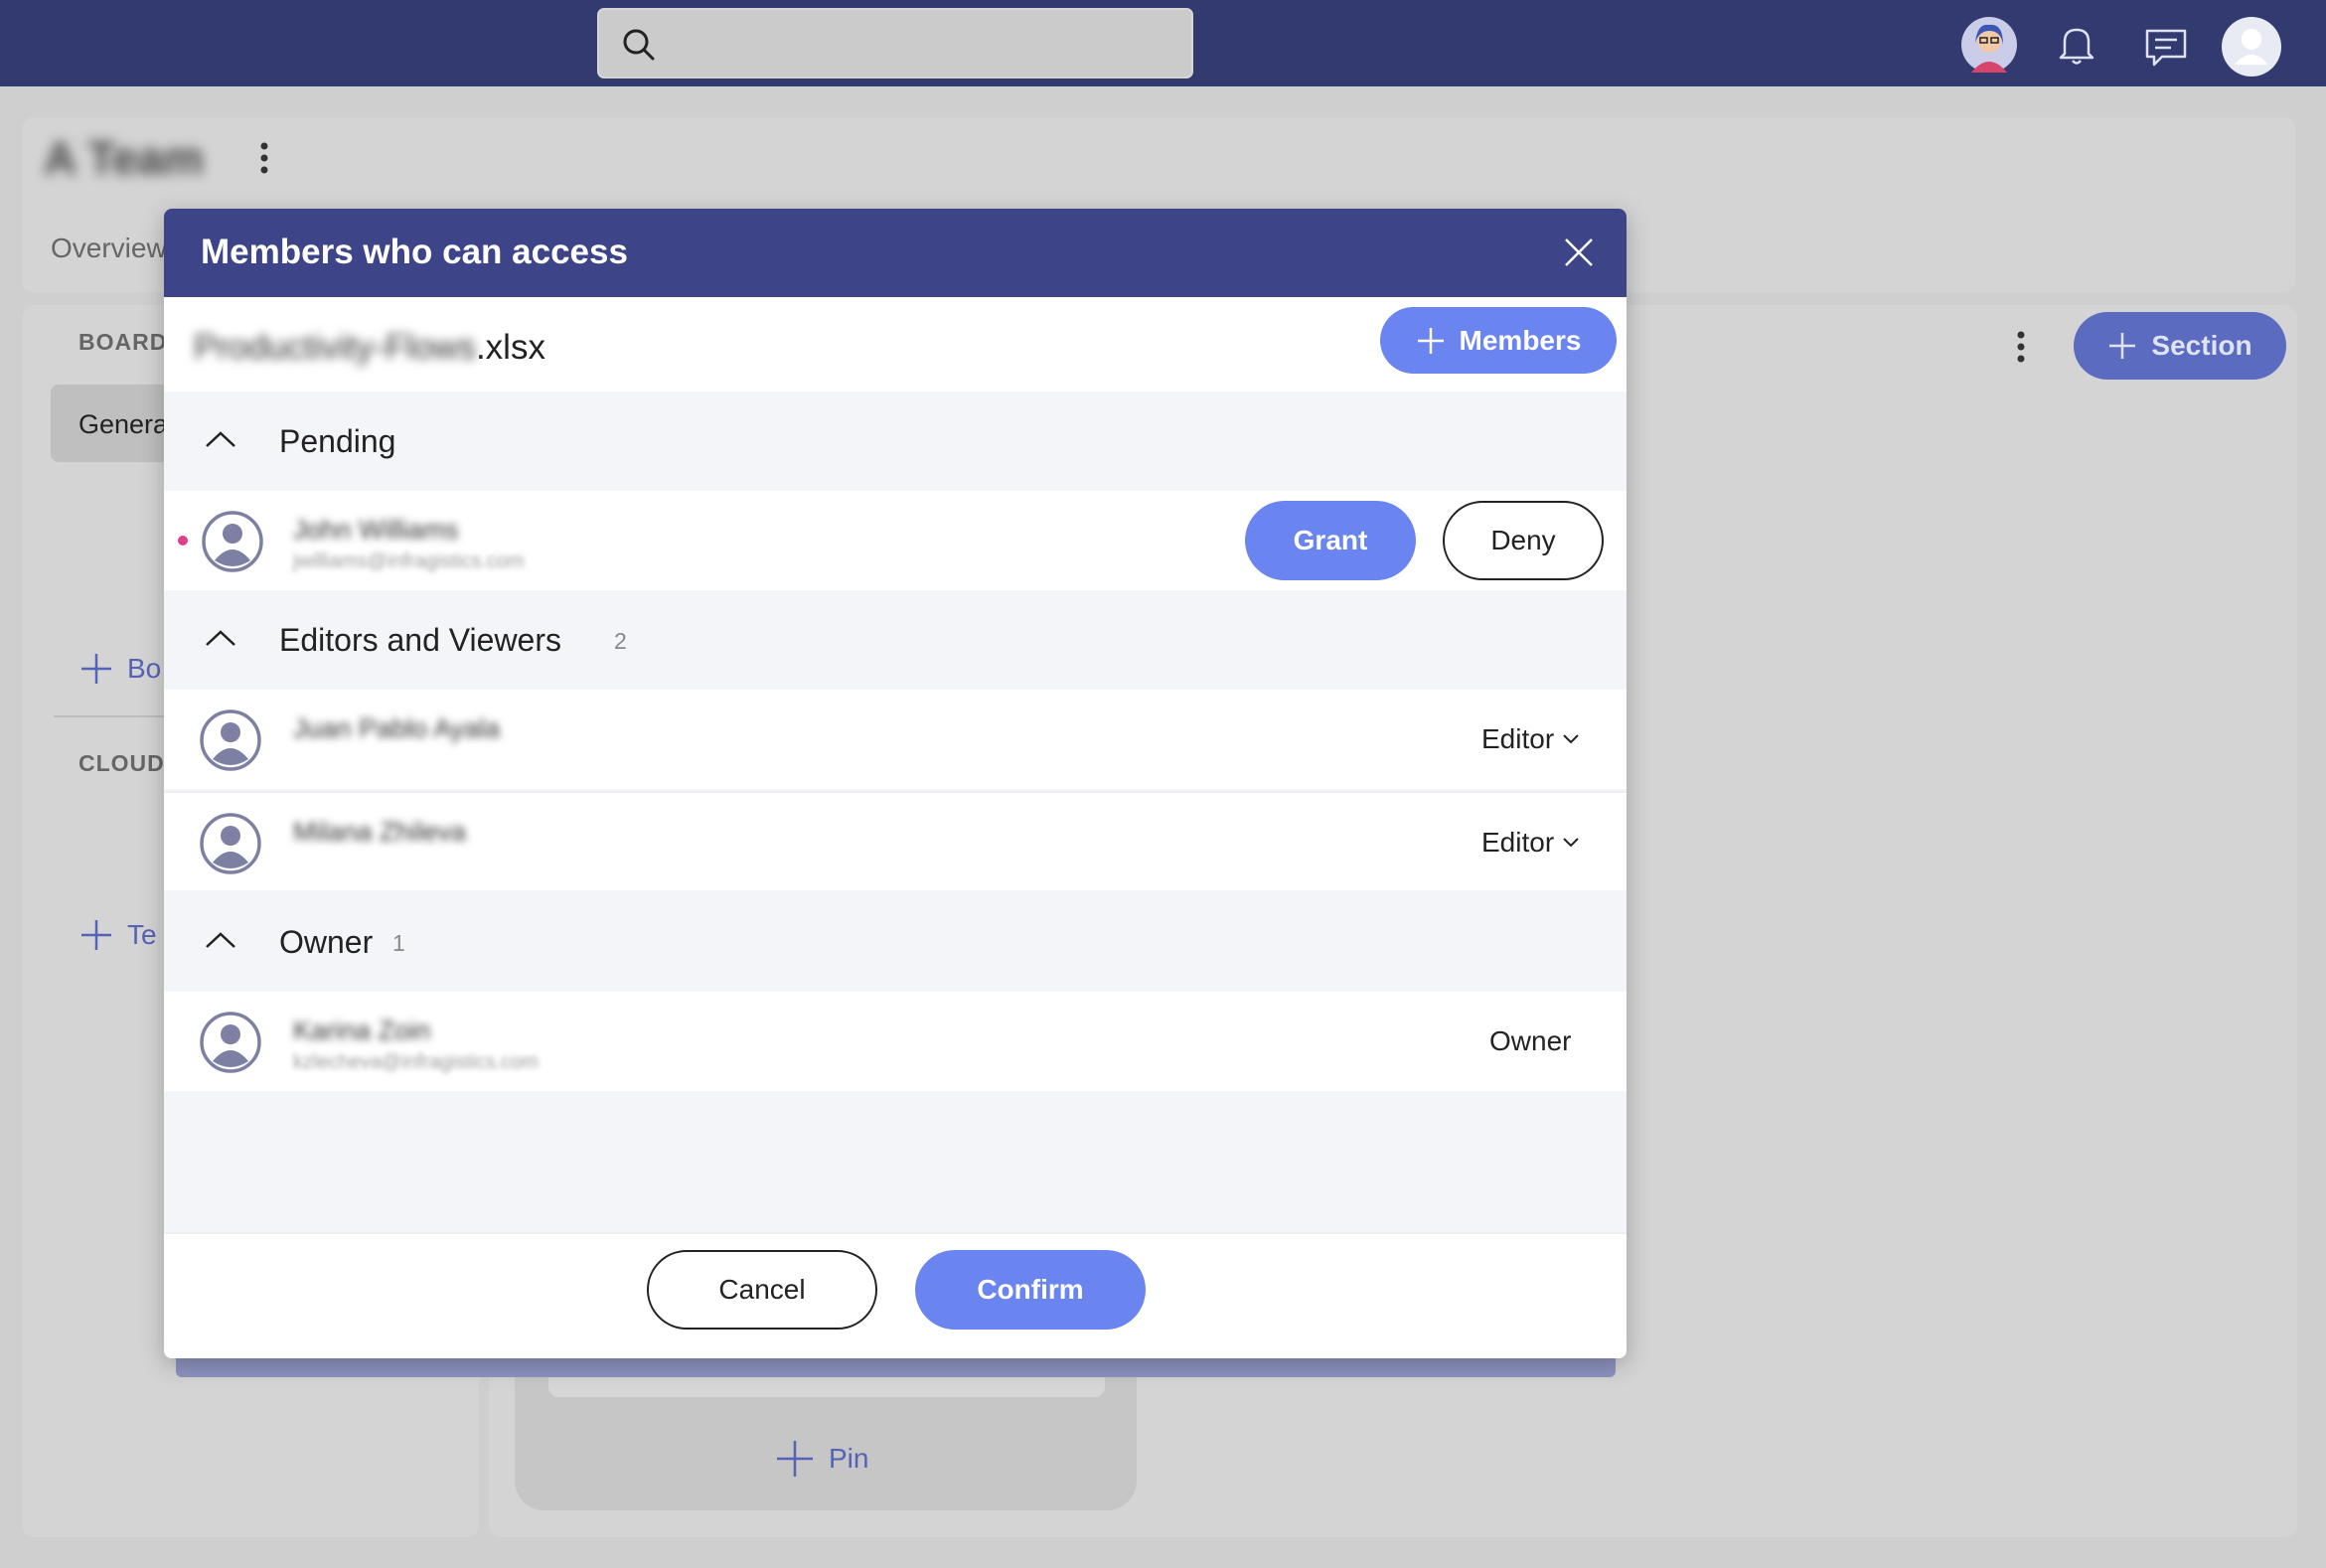 The height and width of the screenshot is (1568, 2326). Describe the element at coordinates (895, 840) in the screenshot. I see `member-row: Milana Zhileva Editor` at that location.